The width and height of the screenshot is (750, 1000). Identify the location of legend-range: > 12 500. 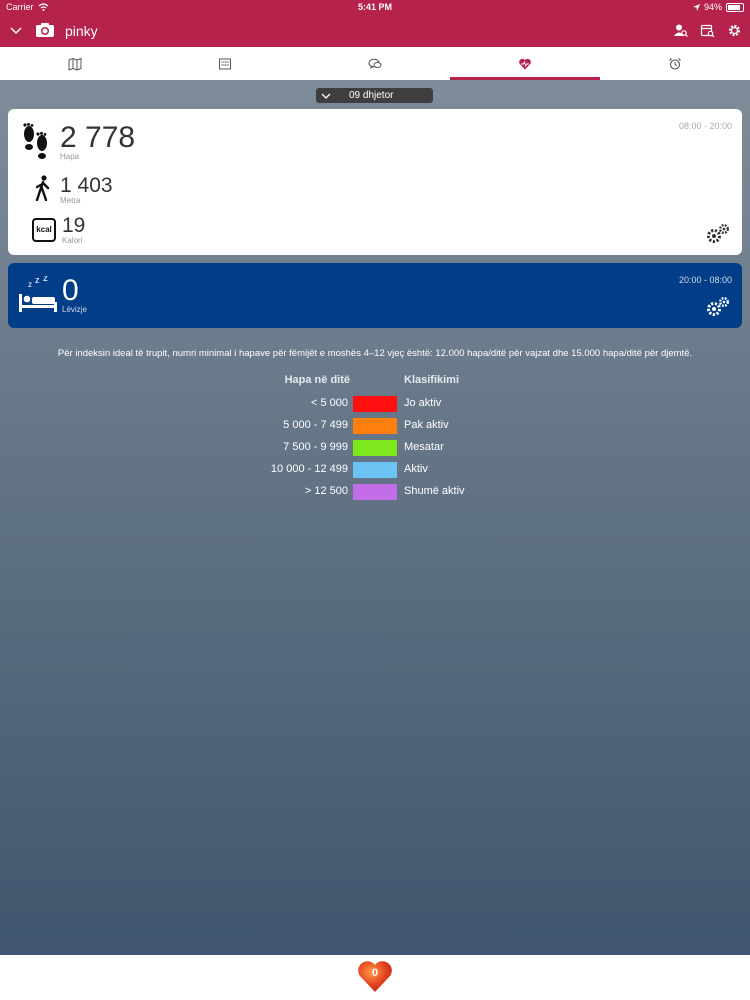
(326, 491).